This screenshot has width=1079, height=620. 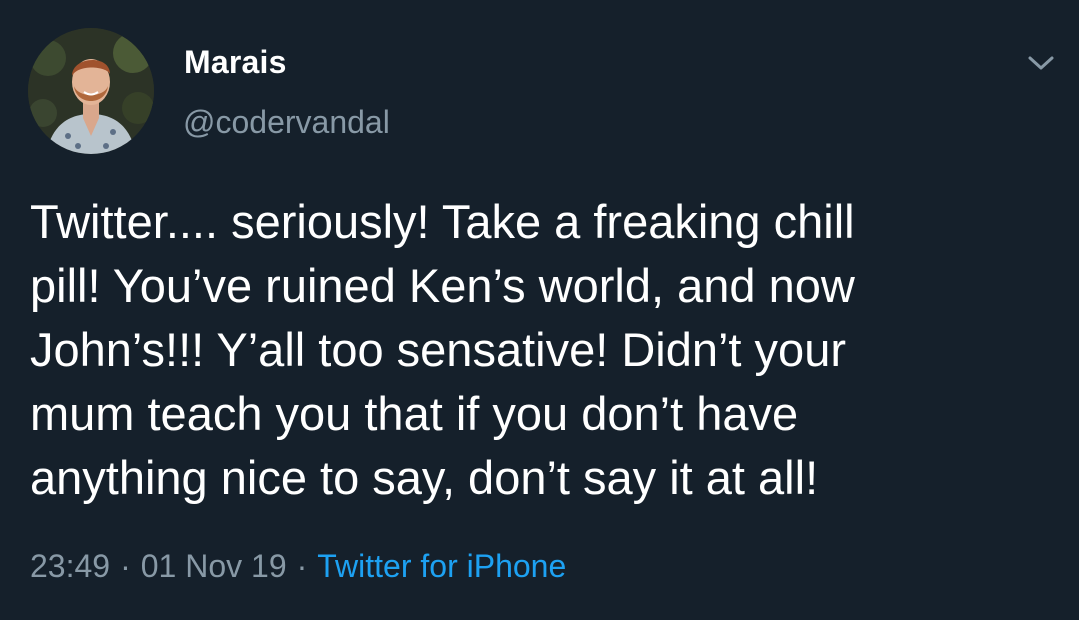 I want to click on avatar-image, so click(x=91, y=91).